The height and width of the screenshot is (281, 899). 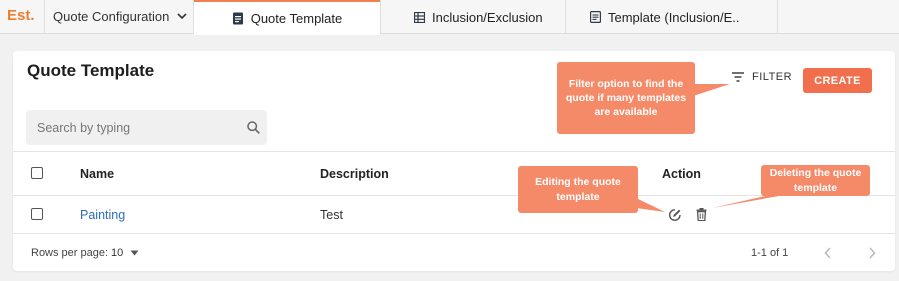 What do you see at coordinates (331, 215) in the screenshot?
I see `template-description: Test` at bounding box center [331, 215].